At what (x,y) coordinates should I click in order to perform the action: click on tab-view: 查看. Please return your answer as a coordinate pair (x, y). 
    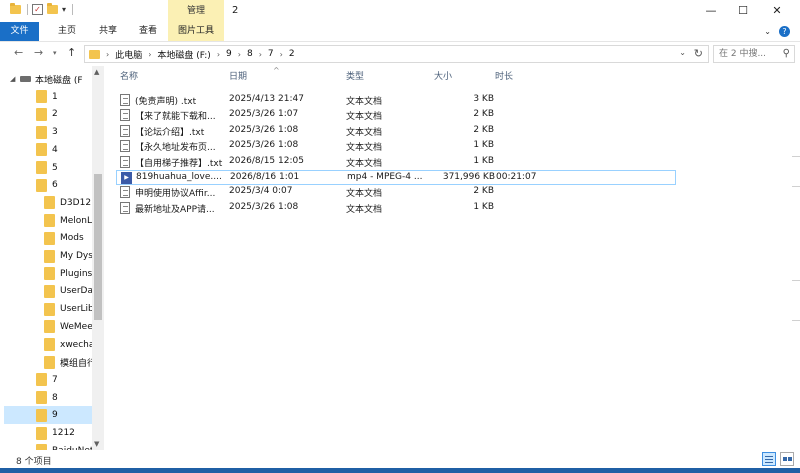
    Looking at the image, I should click on (148, 31).